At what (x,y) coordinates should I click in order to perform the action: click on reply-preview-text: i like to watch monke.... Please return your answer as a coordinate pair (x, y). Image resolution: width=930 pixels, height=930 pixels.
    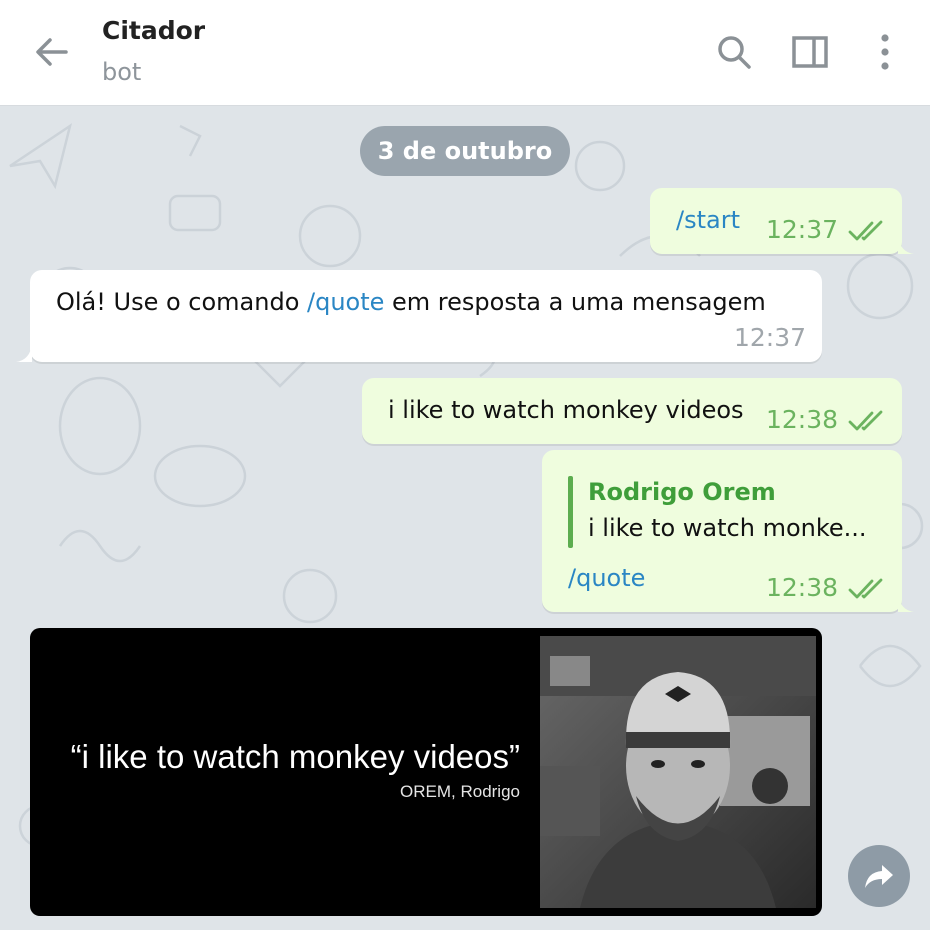
    Looking at the image, I should click on (727, 528).